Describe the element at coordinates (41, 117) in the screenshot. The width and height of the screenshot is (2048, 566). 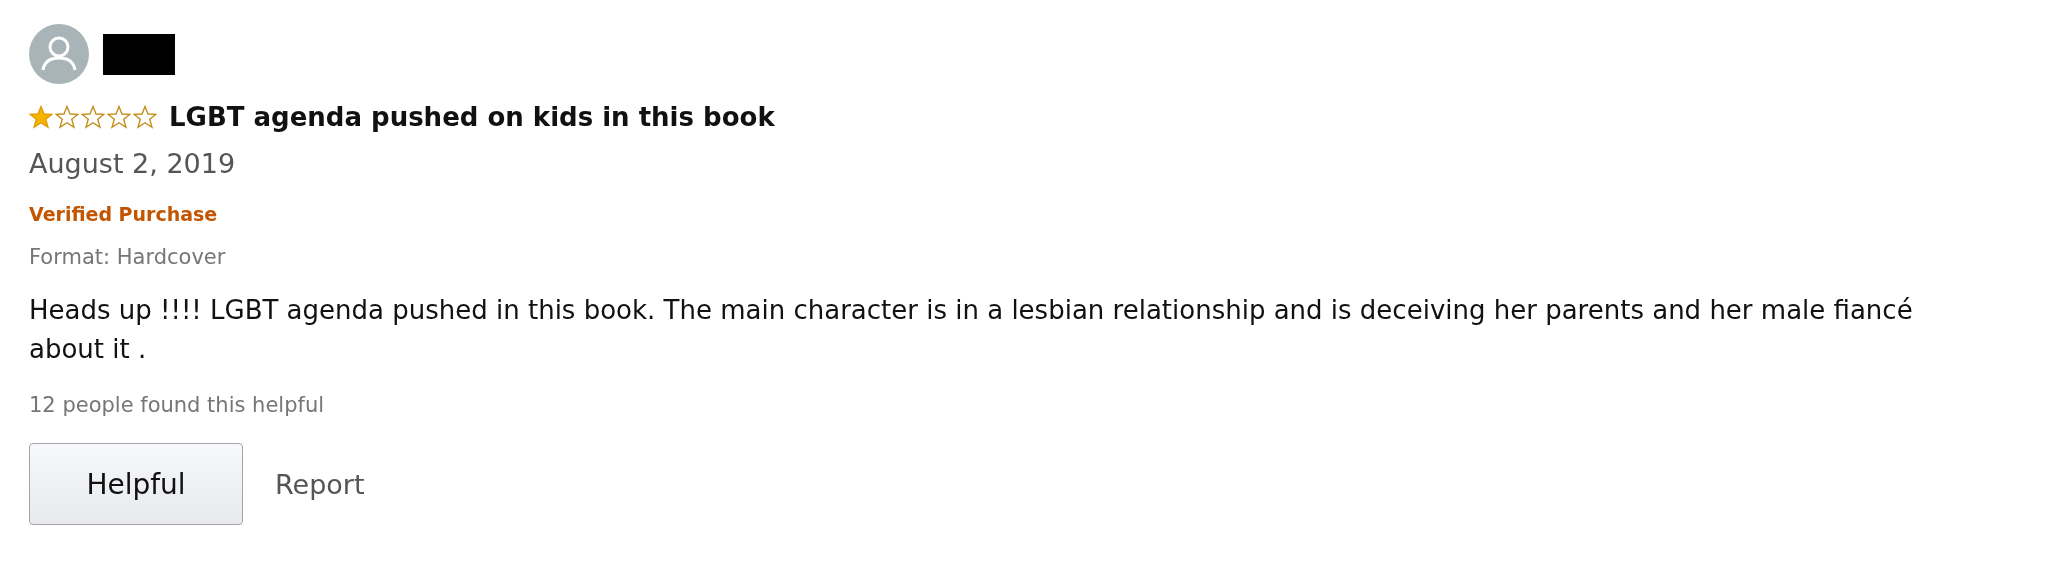
I see `filled-star-icon` at that location.